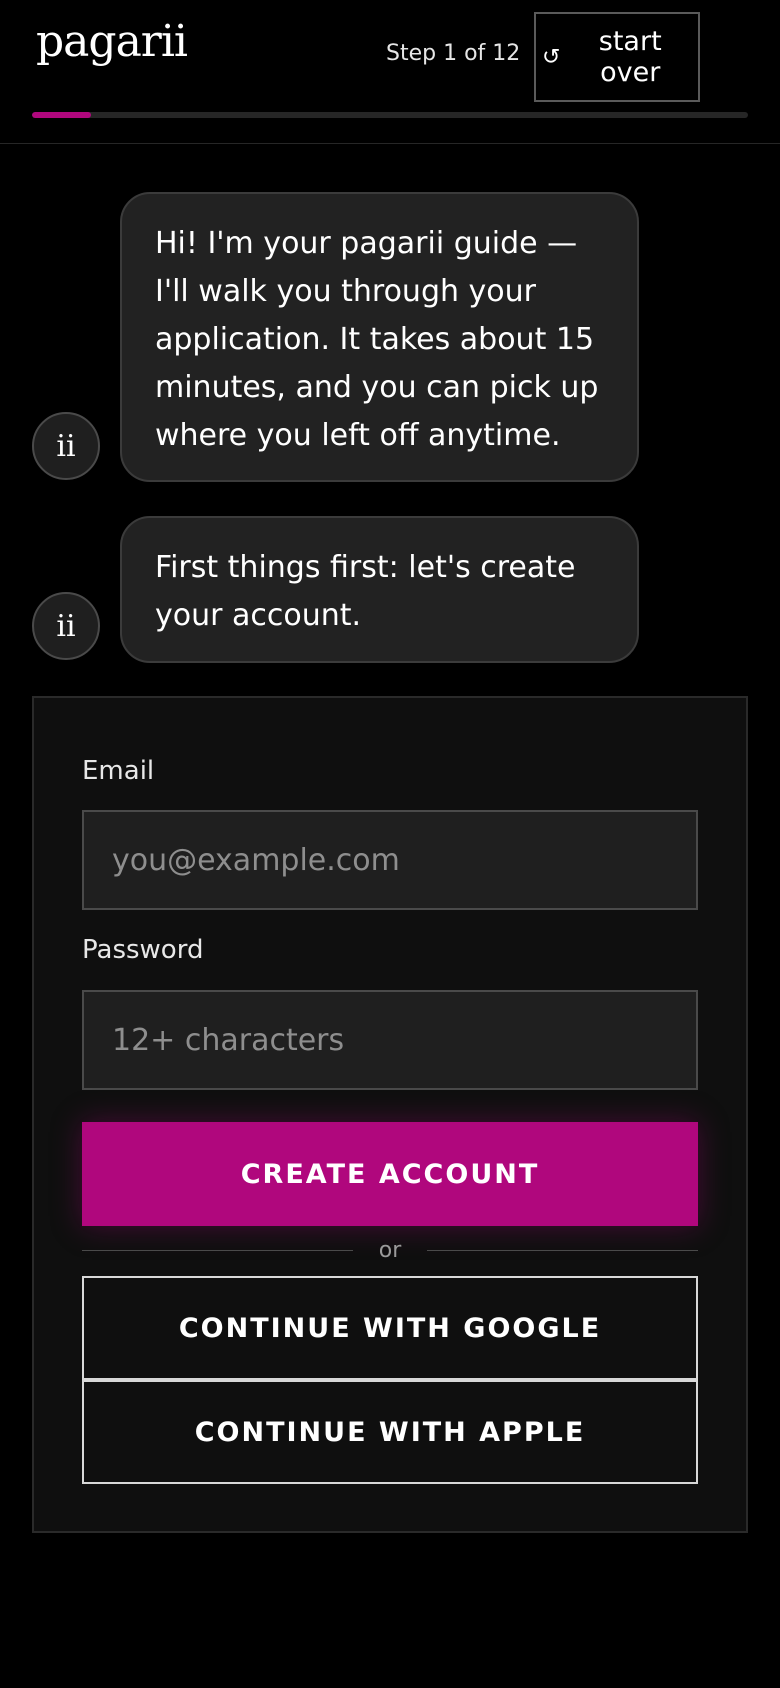 This screenshot has height=1688, width=780. I want to click on restart-icon: ↺, so click(551, 57).